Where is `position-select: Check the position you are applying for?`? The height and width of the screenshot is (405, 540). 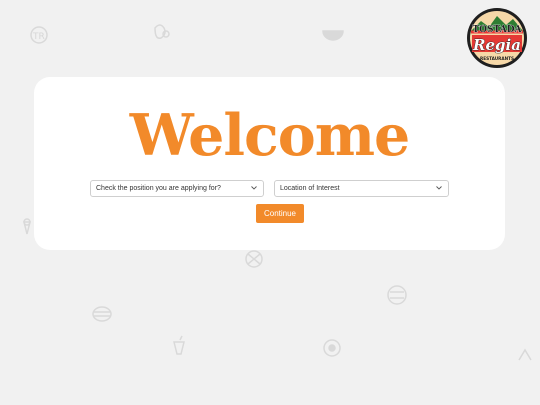
position-select: Check the position you are applying for? is located at coordinates (177, 188).